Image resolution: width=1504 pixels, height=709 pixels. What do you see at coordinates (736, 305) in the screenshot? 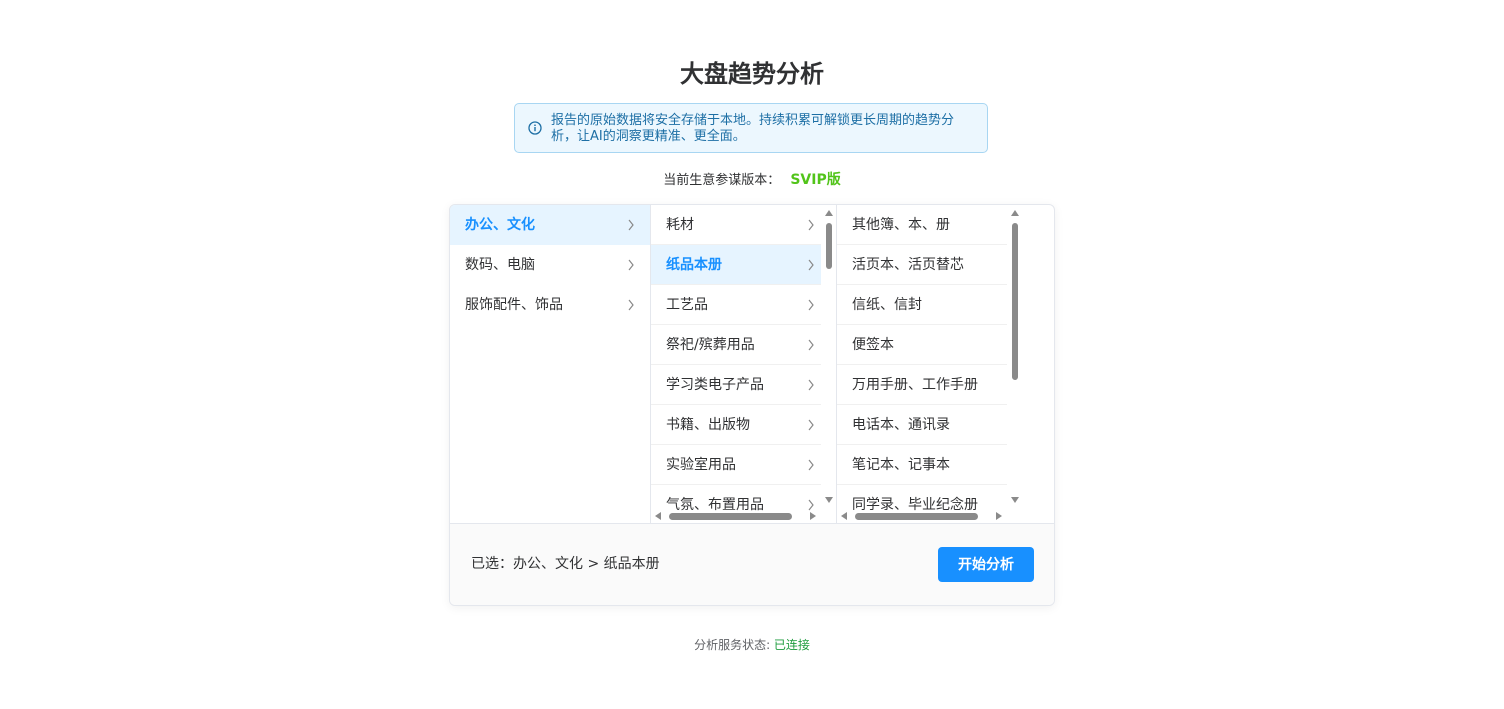
I see `category-item-level2: 工艺品` at bounding box center [736, 305].